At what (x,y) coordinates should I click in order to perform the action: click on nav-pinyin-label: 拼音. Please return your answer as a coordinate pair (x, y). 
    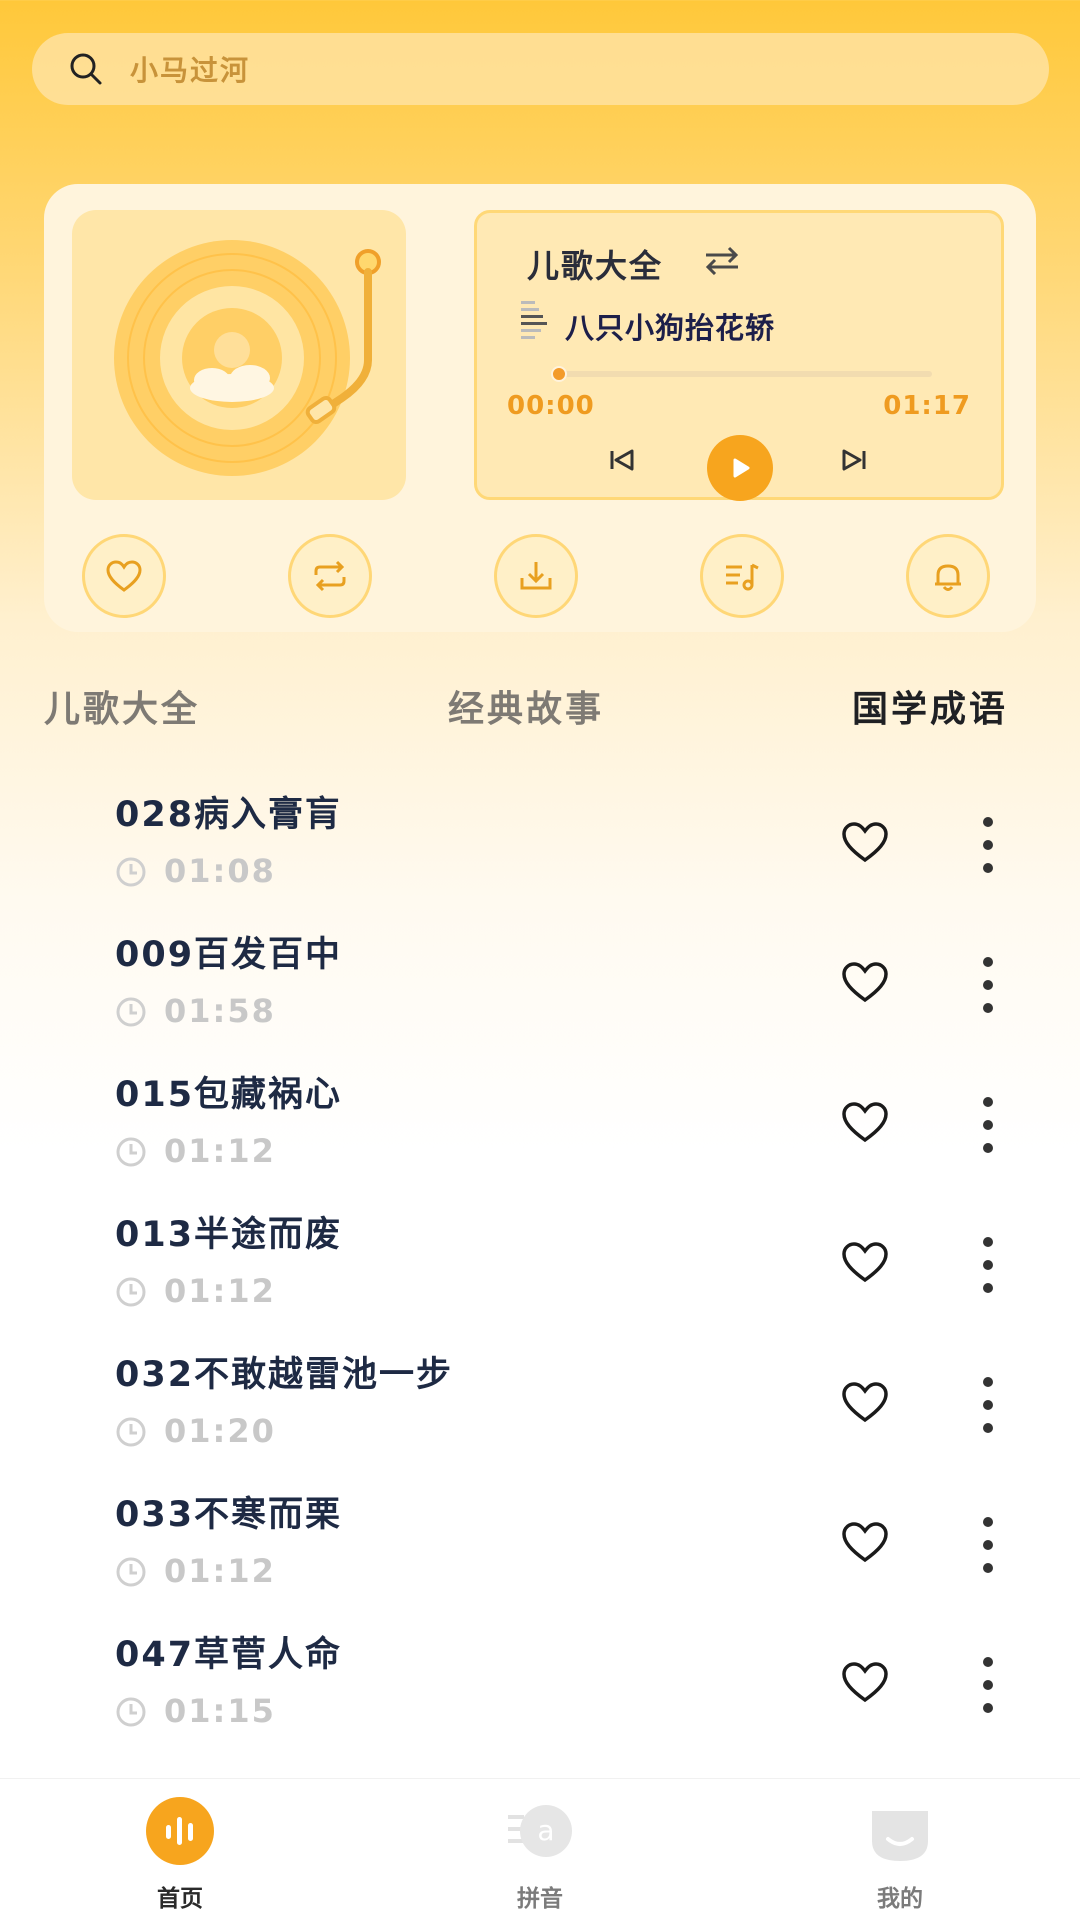
    Looking at the image, I should click on (540, 1899).